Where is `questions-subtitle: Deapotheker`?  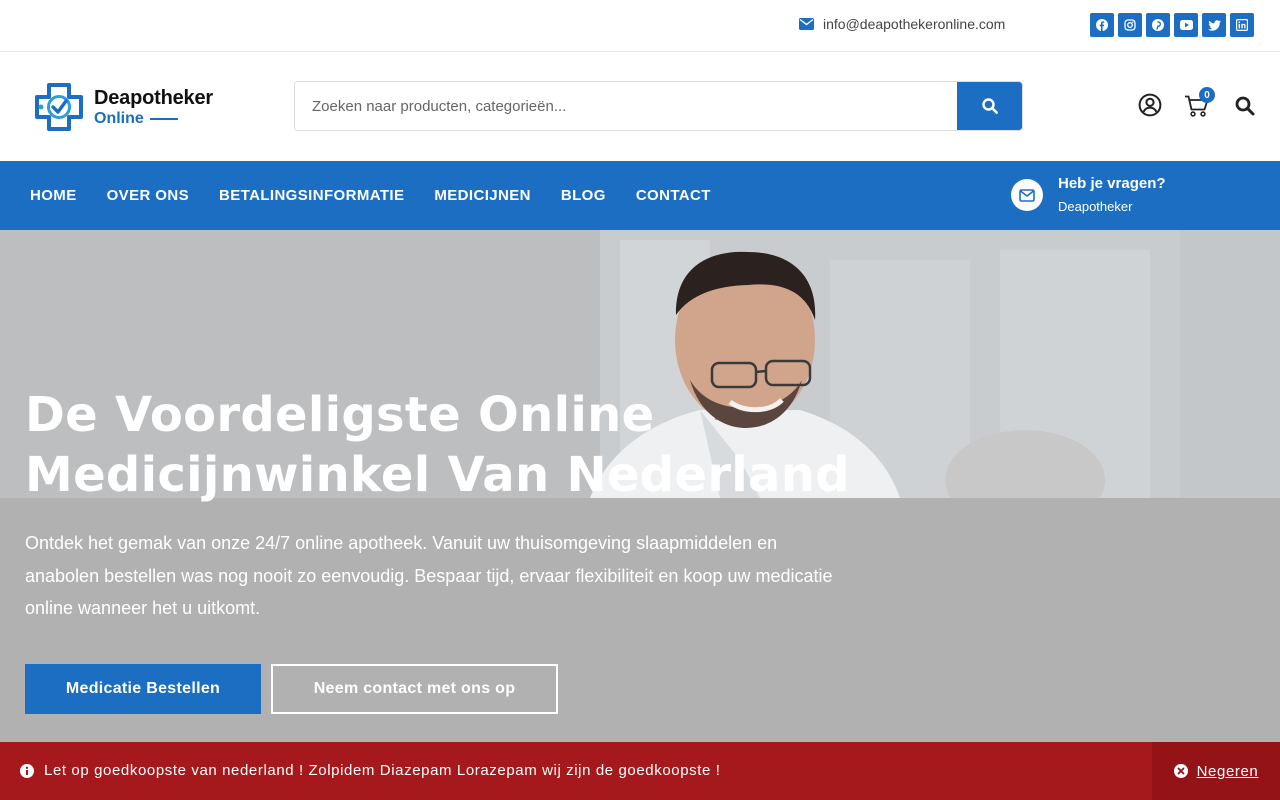 questions-subtitle: Deapotheker is located at coordinates (1095, 206).